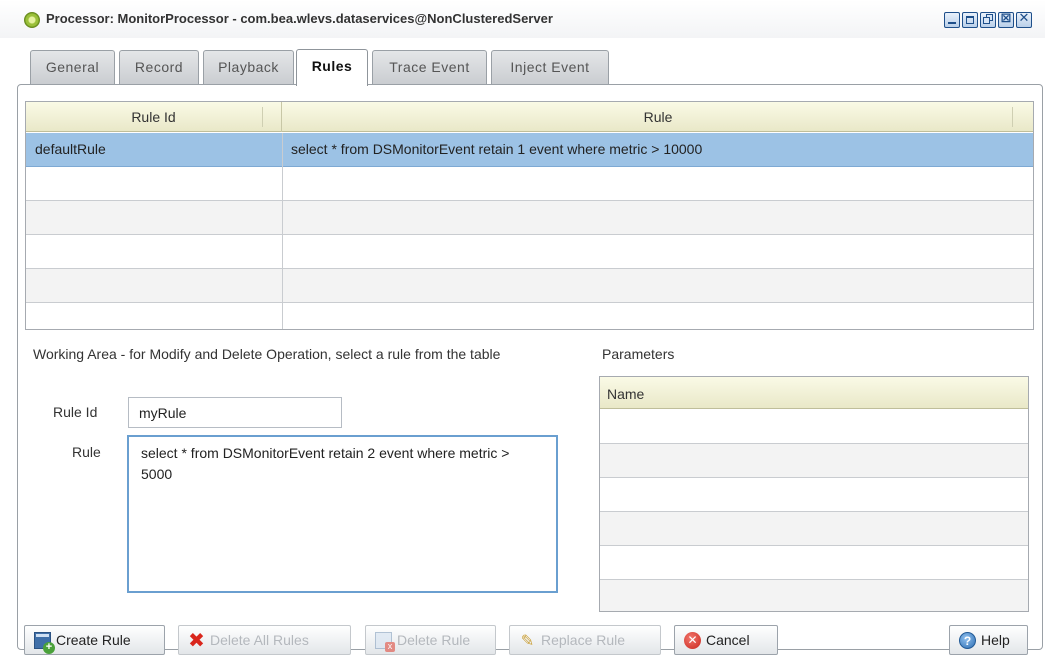 The width and height of the screenshot is (1045, 661). What do you see at coordinates (988, 640) in the screenshot?
I see `help-button: ? Help` at bounding box center [988, 640].